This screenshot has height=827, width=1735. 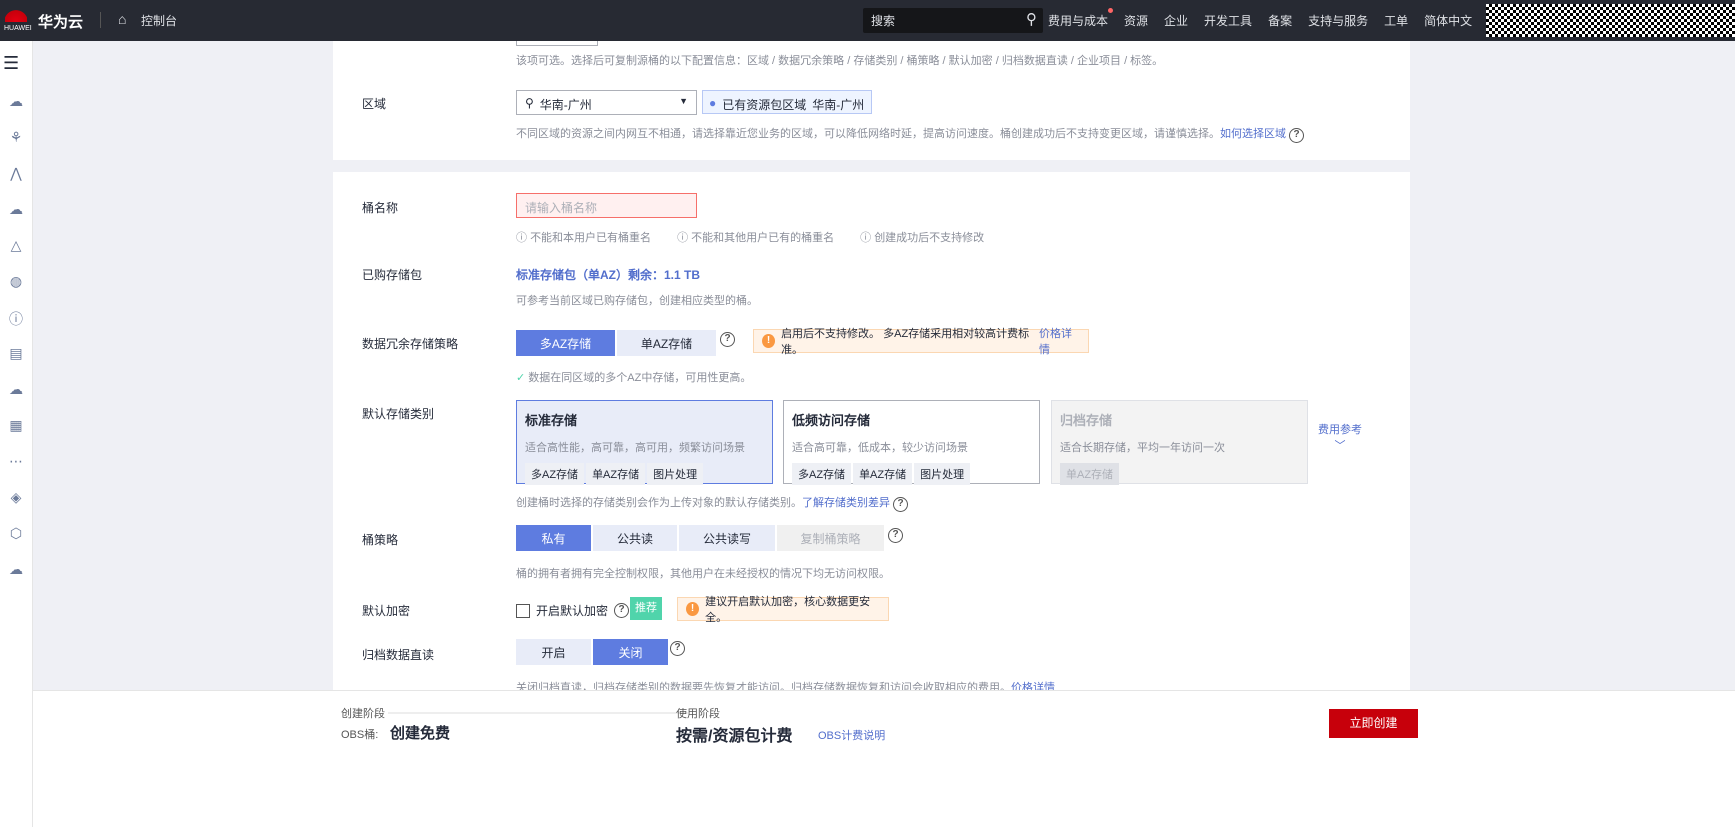 What do you see at coordinates (398, 414) in the screenshot?
I see `storage-class-label: 默认存储类别` at bounding box center [398, 414].